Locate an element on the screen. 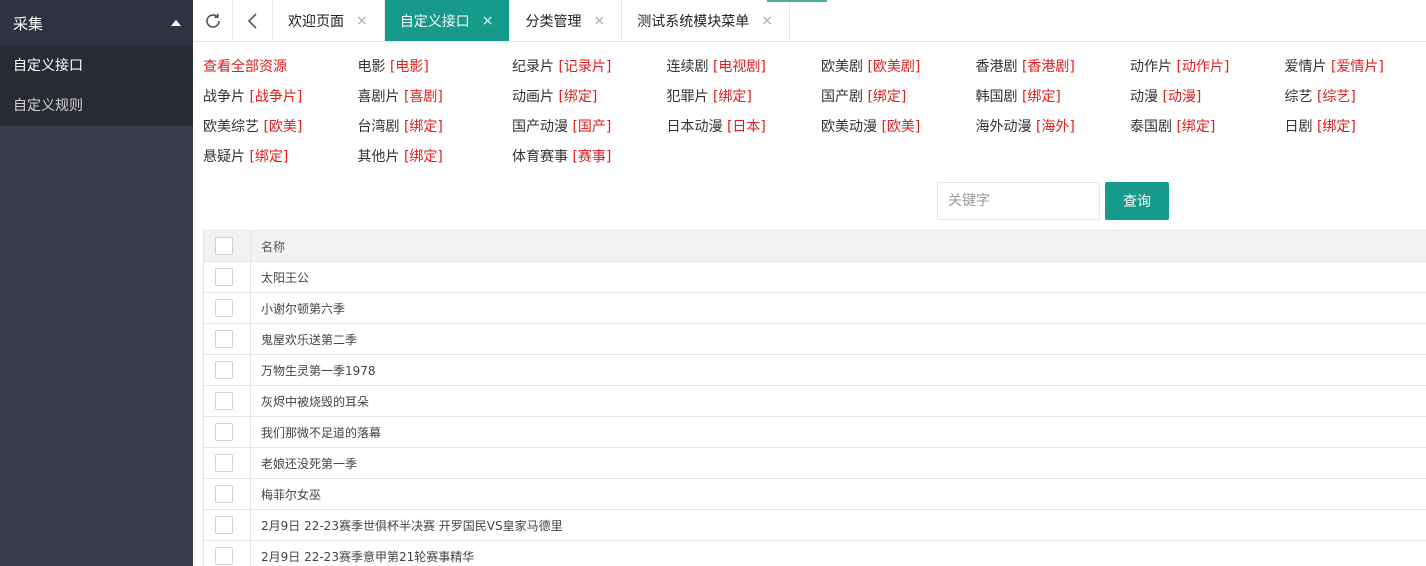 Image resolution: width=1426 pixels, height=566 pixels. category-link: 国产动漫 [国产] is located at coordinates (589, 127).